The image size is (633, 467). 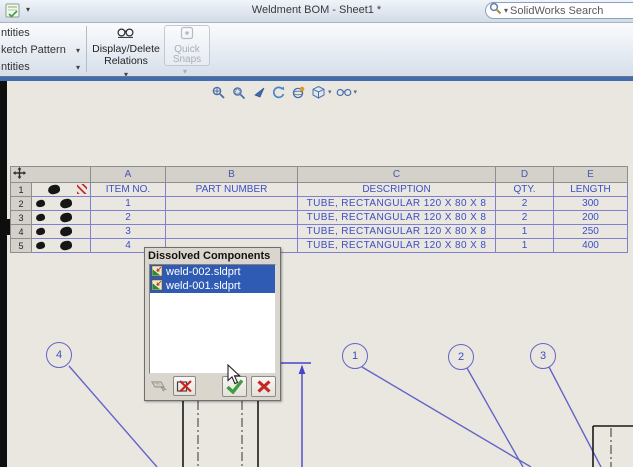 I want to click on view-orientation-icon, so click(x=318, y=92).